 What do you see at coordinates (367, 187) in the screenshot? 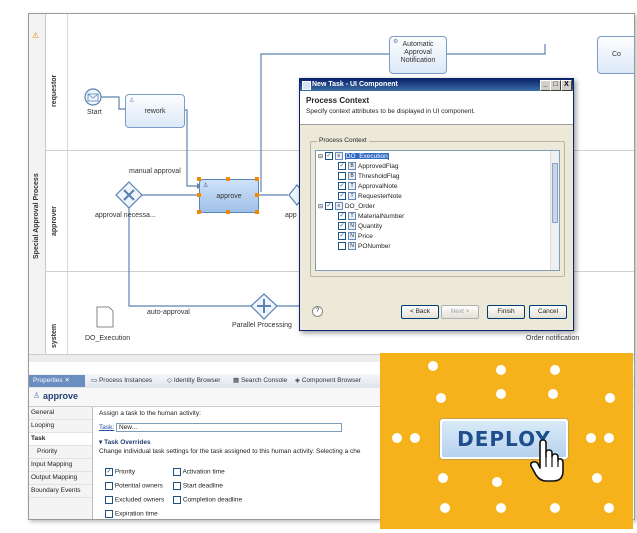
I see `tree-row: ✓ T ApprovalNote` at bounding box center [367, 187].